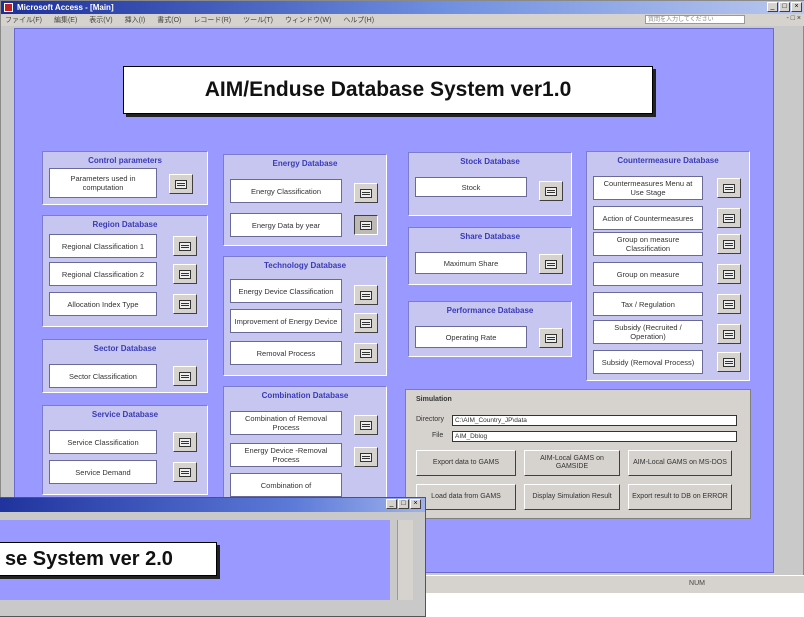  What do you see at coordinates (648, 244) in the screenshot?
I see `group-on-measure-classification-field: Group on measure Classification` at bounding box center [648, 244].